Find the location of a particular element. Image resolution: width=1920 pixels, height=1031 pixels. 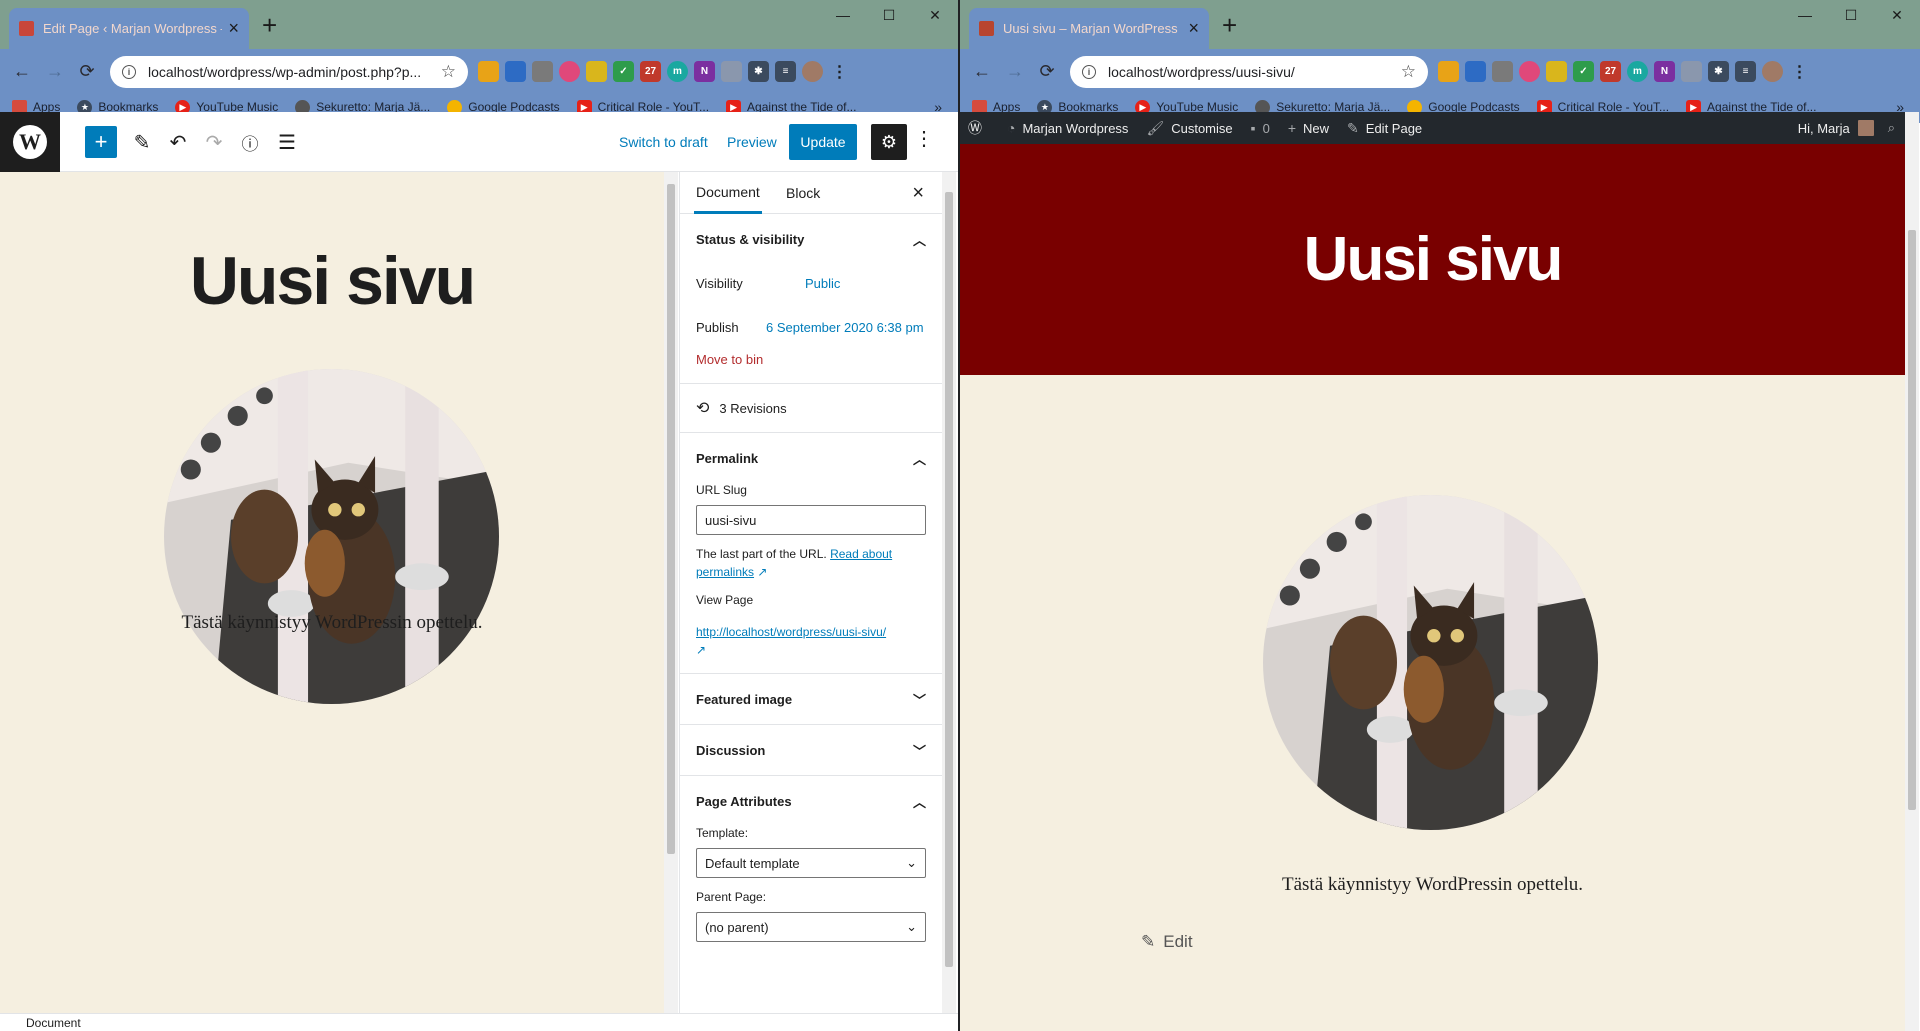

publish-date-button: 6 September 2020 6:38 pm is located at coordinates (845, 327).